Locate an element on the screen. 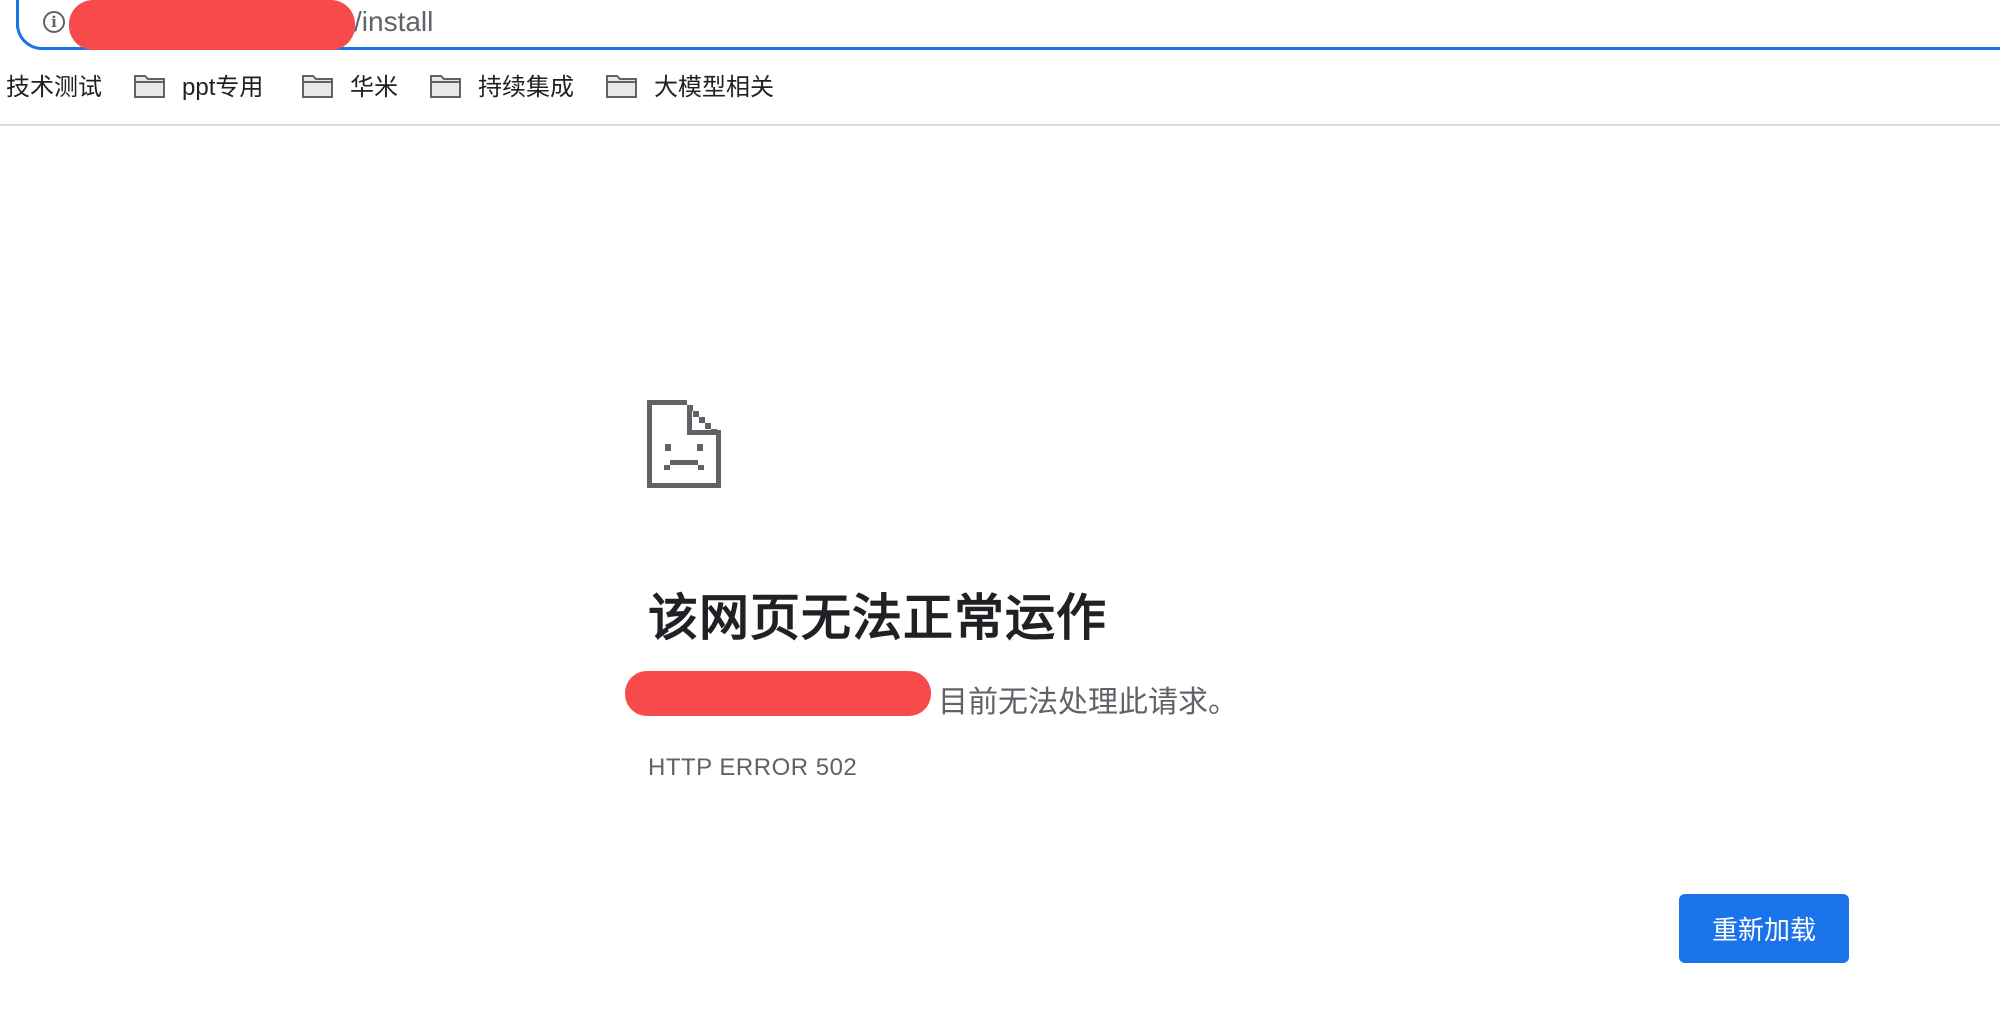 The height and width of the screenshot is (1022, 2000). bookmarks-bar: 技术测试 ppt专用 华米 持续集成 大模型相关 is located at coordinates (1000, 93).